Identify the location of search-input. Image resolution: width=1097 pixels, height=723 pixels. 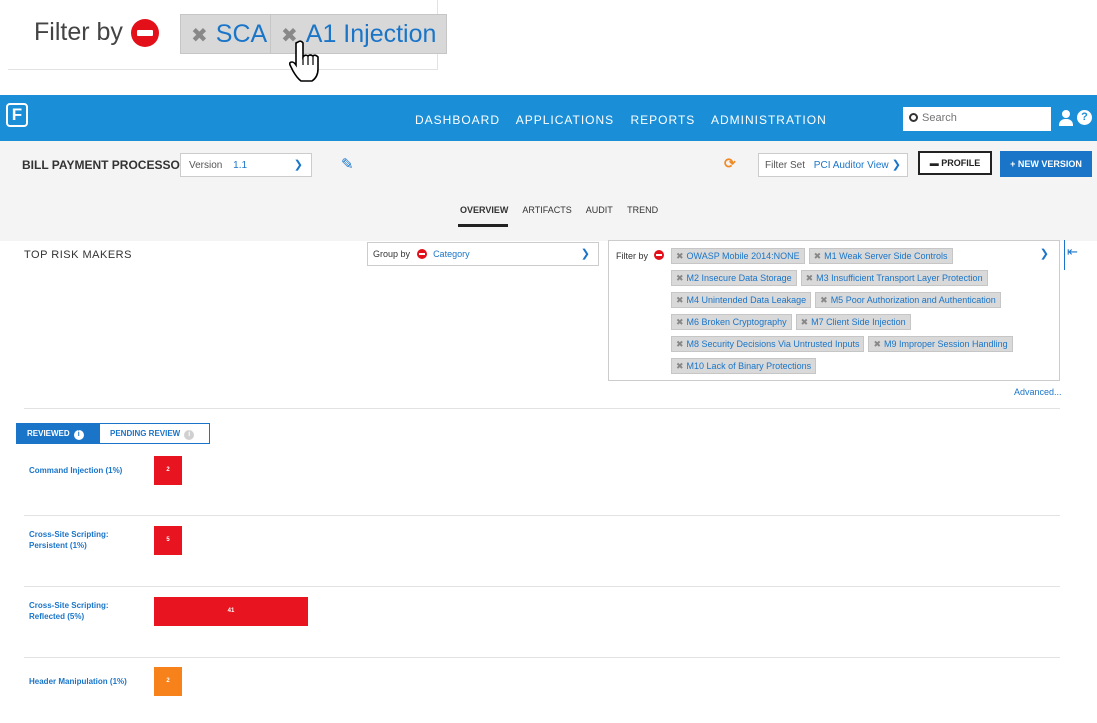
(977, 118).